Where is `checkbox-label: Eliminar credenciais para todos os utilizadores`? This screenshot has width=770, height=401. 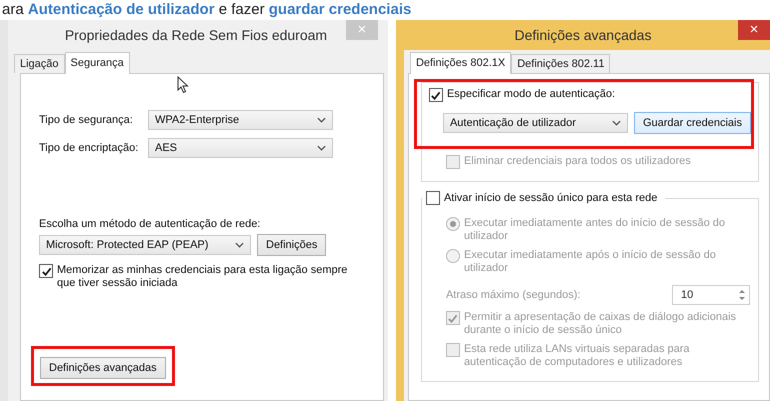
checkbox-label: Eliminar credenciais para todos os utilizadores is located at coordinates (577, 161).